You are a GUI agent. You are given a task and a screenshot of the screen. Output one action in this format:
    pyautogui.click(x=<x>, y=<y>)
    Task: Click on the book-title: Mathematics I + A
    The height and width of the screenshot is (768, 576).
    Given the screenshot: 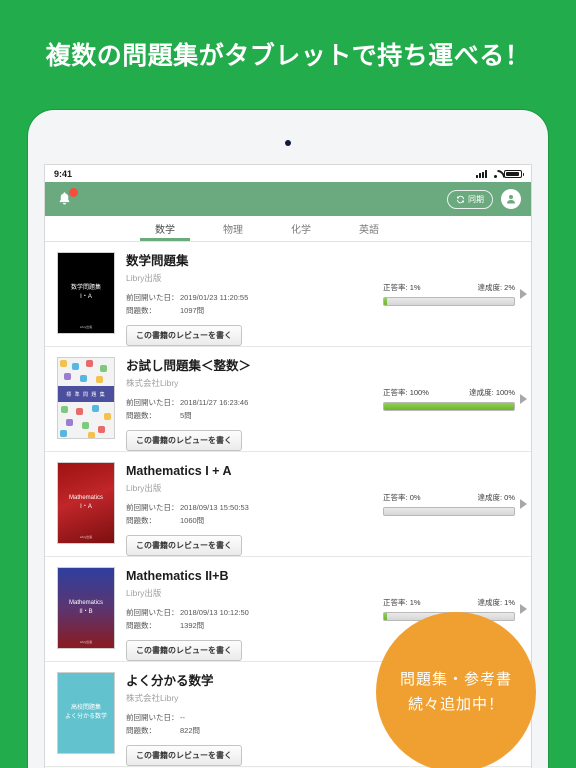 What is the action you would take?
    pyautogui.click(x=179, y=471)
    